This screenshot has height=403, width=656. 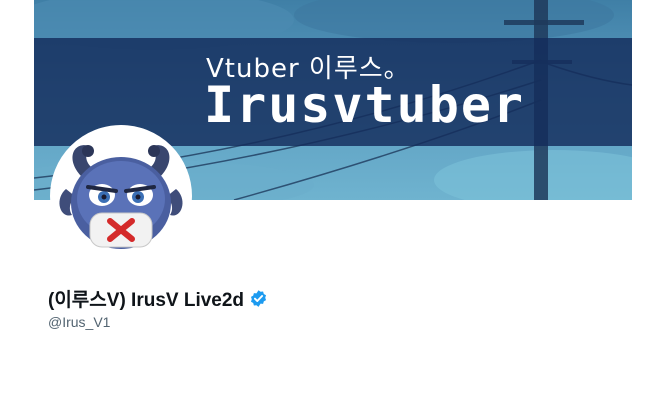 I want to click on display-name-text: (이루스V) IrusV Live2d, so click(x=146, y=300).